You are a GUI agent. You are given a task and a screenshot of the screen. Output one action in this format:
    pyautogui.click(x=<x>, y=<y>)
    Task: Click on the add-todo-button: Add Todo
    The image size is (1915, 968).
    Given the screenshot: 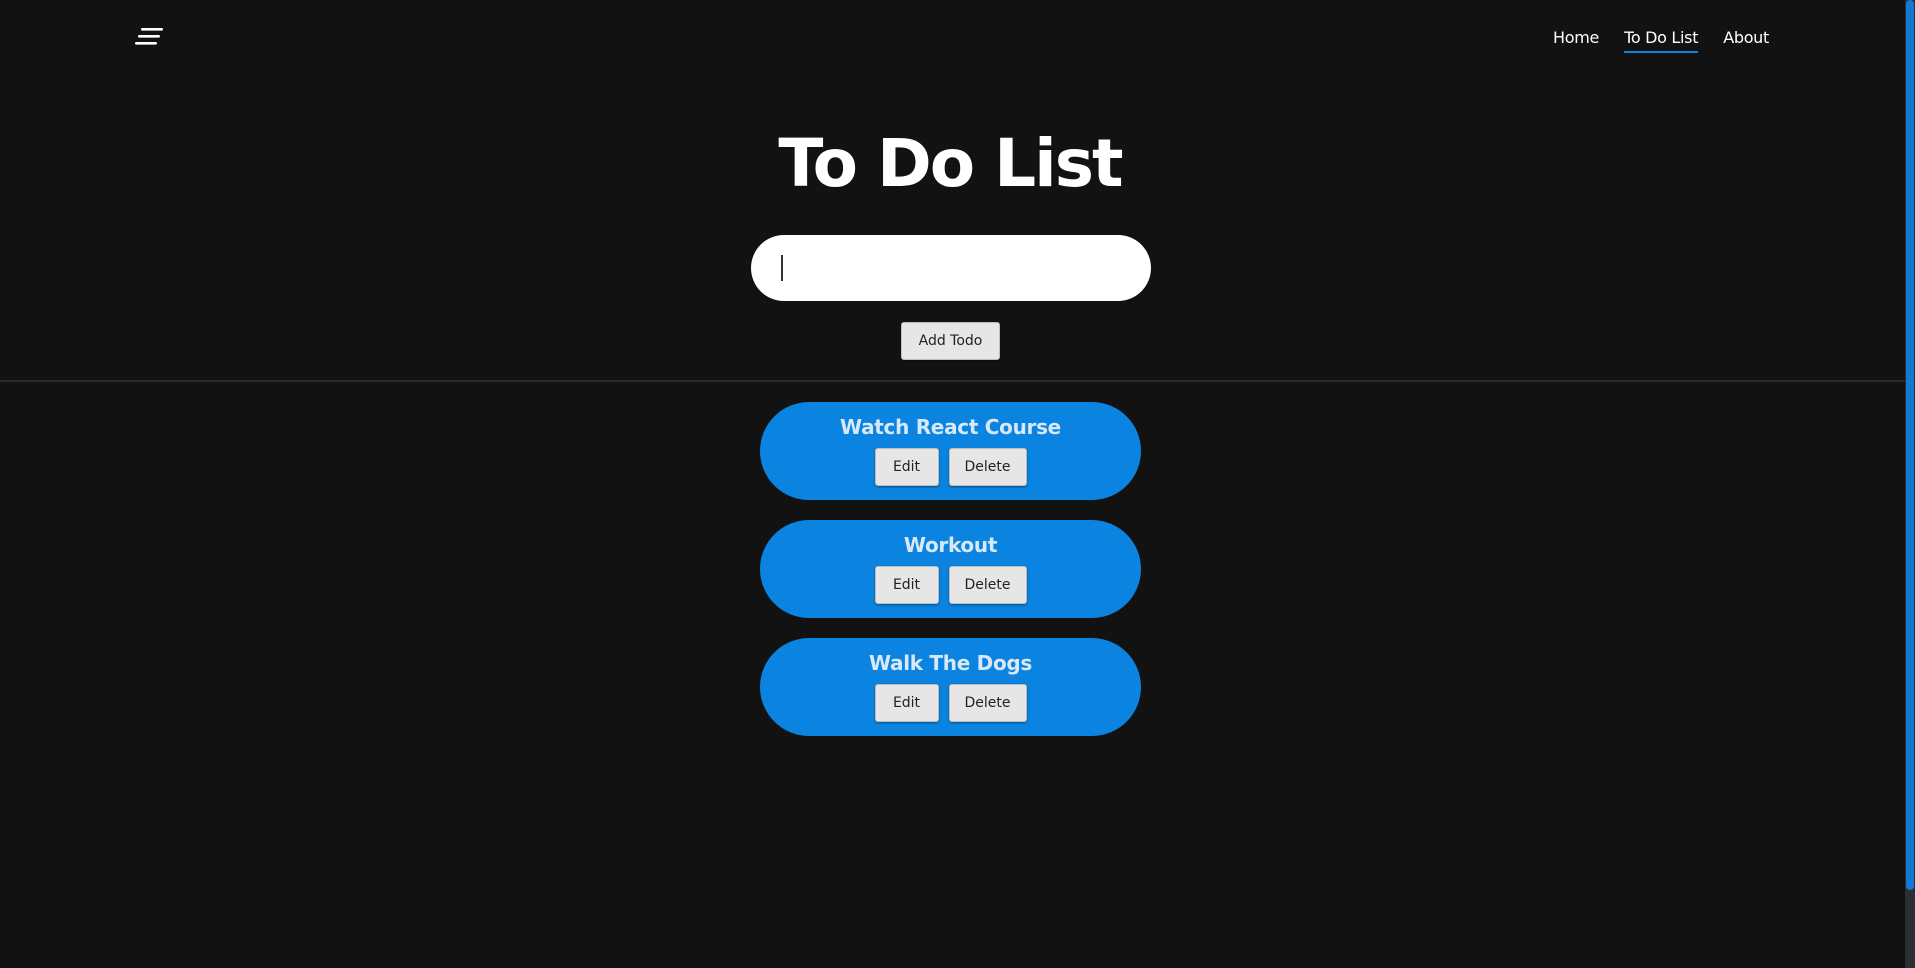 What is the action you would take?
    pyautogui.click(x=950, y=341)
    